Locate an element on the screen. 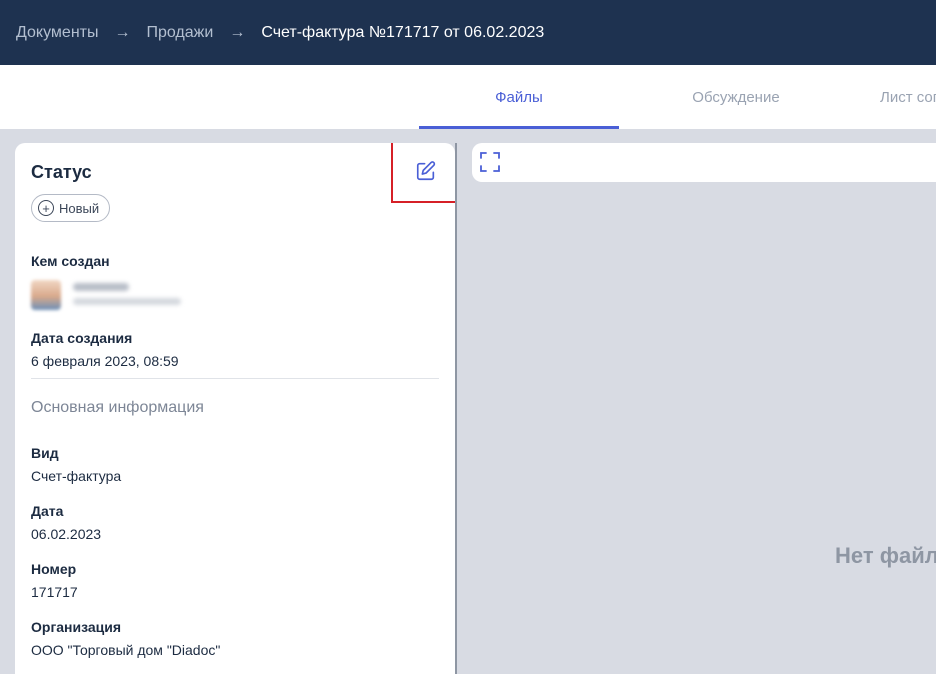 The width and height of the screenshot is (936, 674). status-badge: + Новый is located at coordinates (71, 208).